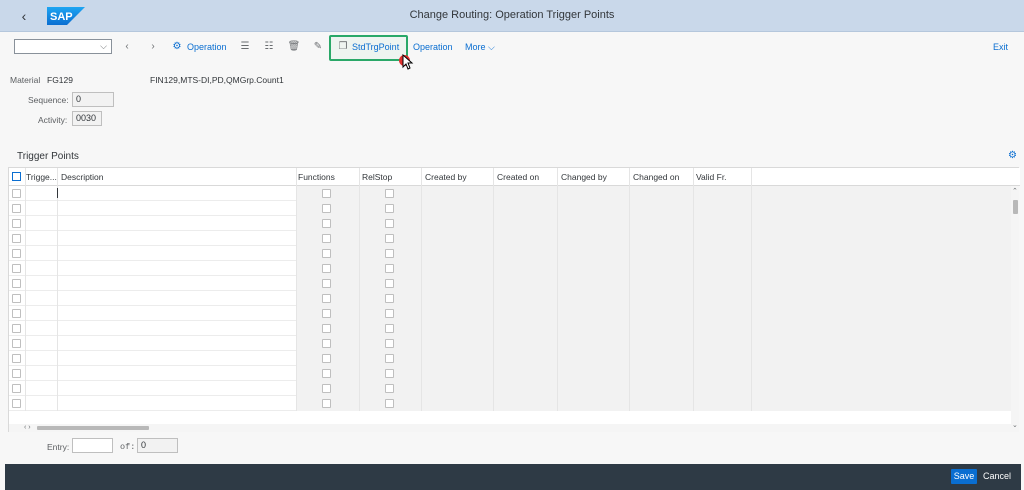 The width and height of the screenshot is (1024, 490). I want to click on of-field: 0, so click(157, 445).